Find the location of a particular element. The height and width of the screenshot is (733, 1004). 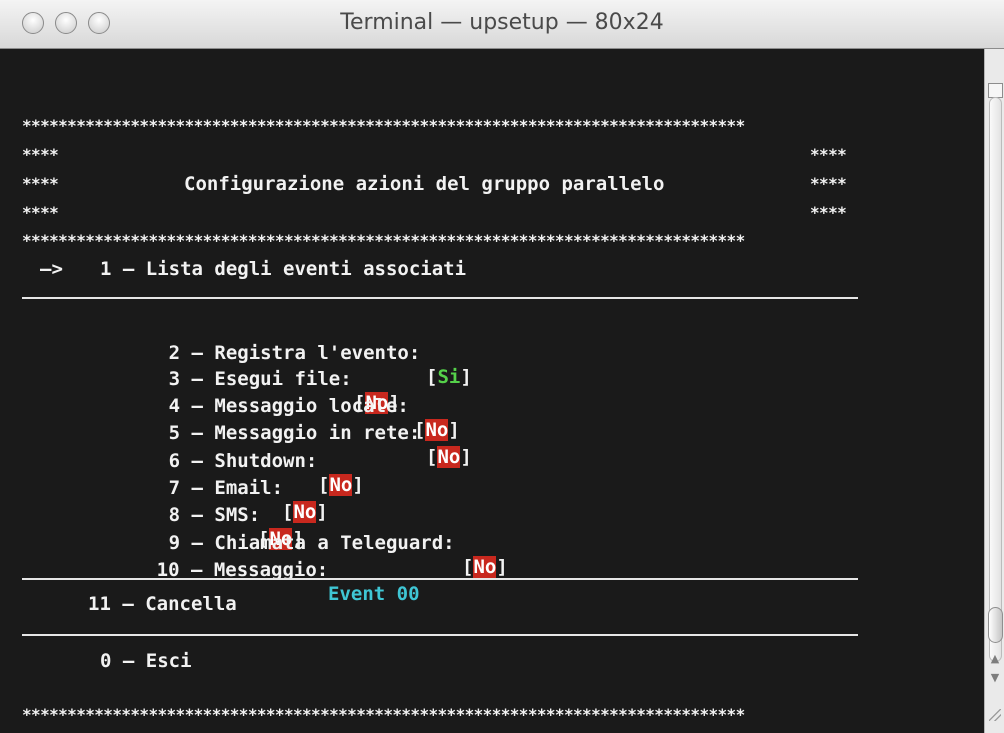

item-5-value: [No] is located at coordinates (449, 457).